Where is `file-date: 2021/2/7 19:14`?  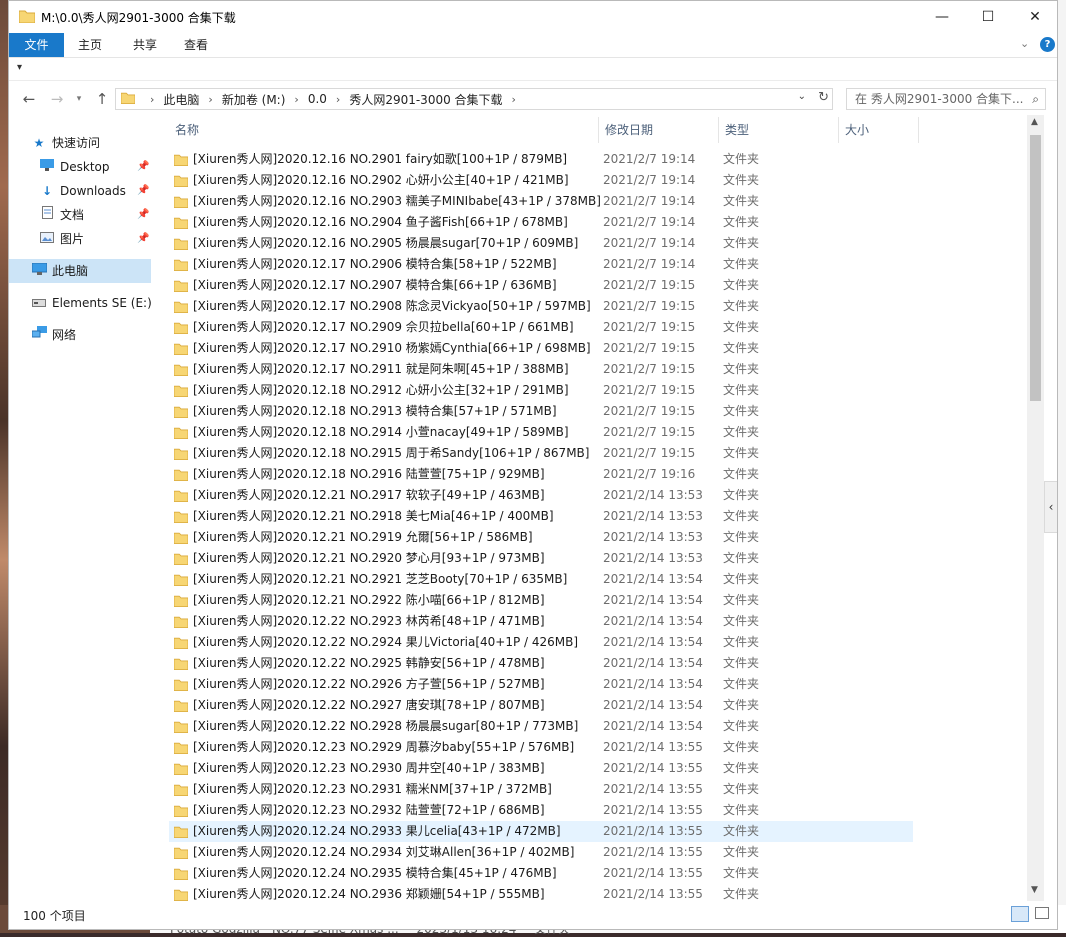 file-date: 2021/2/7 19:14 is located at coordinates (649, 201).